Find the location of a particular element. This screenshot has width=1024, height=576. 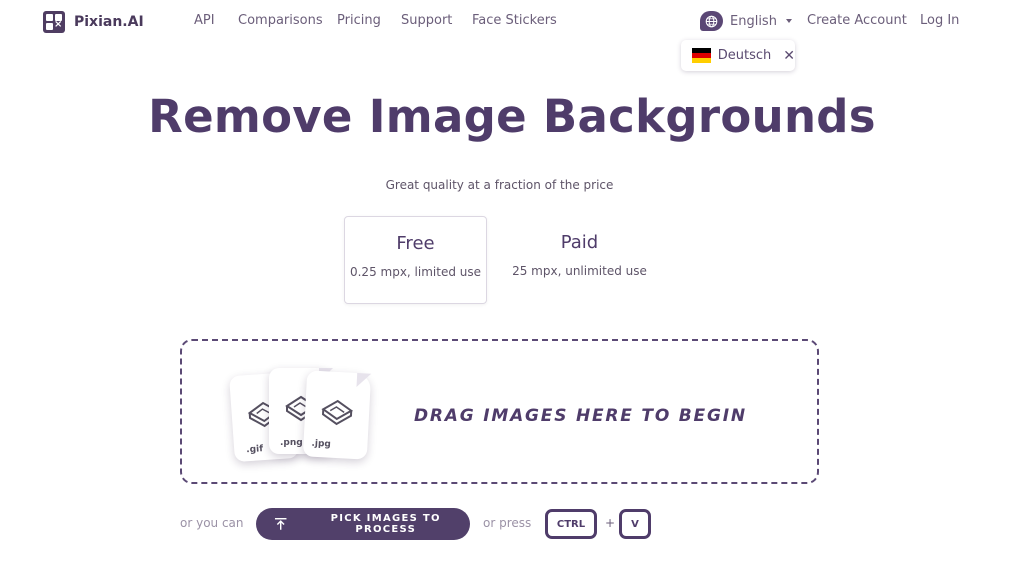

nav-item-comparisons: Comparisons is located at coordinates (280, 20).